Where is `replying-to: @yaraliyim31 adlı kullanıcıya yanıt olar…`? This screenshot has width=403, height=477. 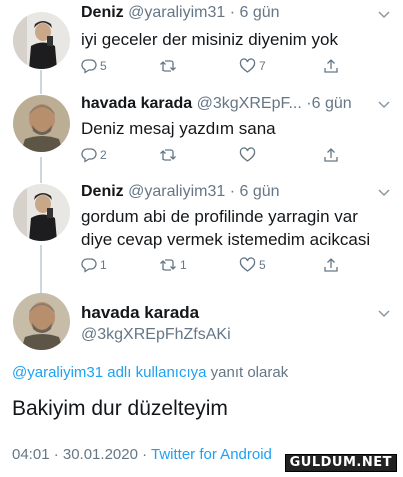
replying-to: @yaraliyim31 adlı kullanıcıya yanıt olar… is located at coordinates (150, 373).